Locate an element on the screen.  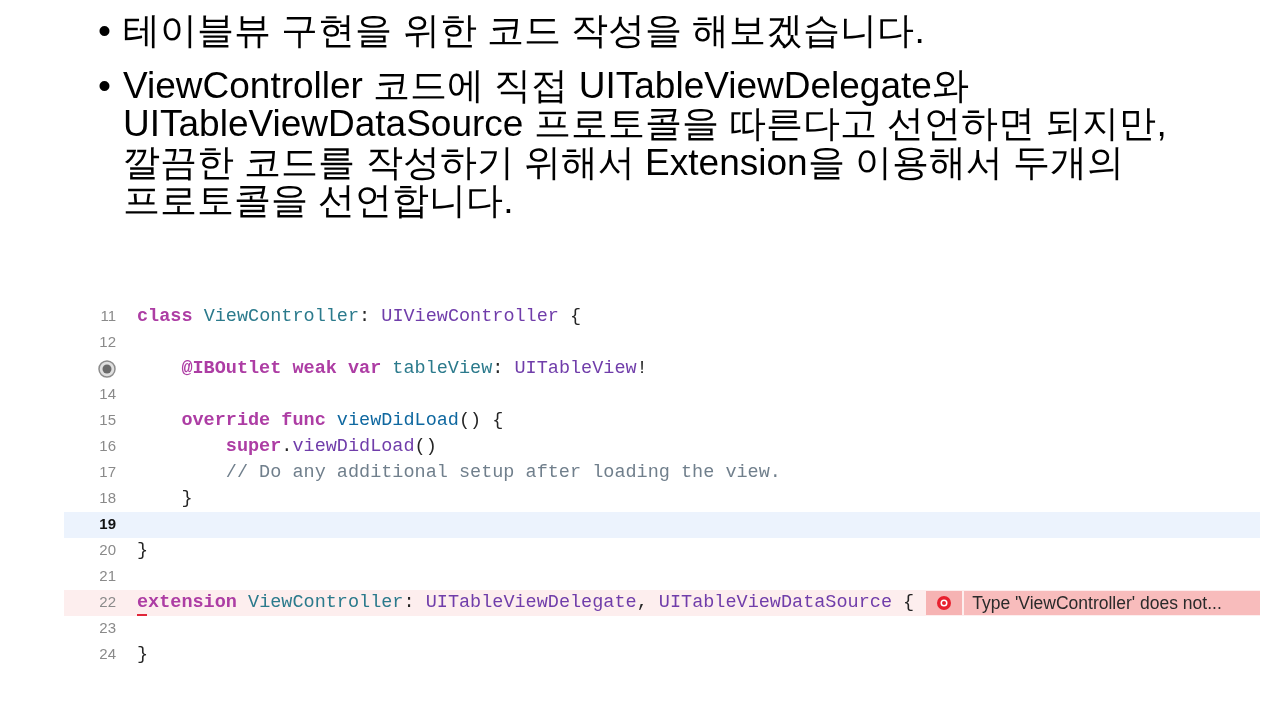
error-icon is located at coordinates (944, 602).